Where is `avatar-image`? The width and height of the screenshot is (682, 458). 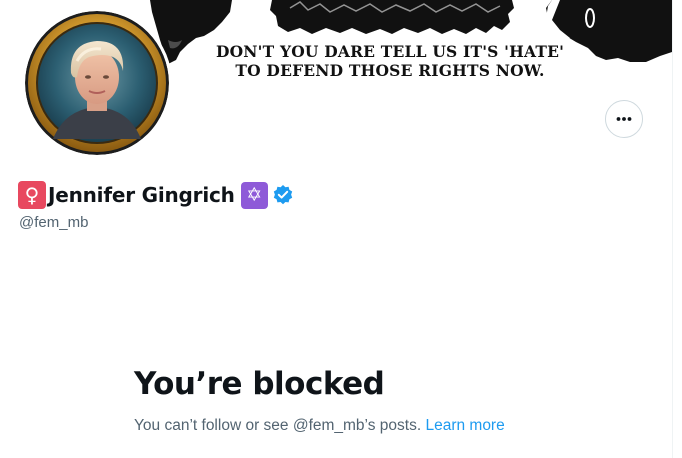 avatar-image is located at coordinates (97, 83).